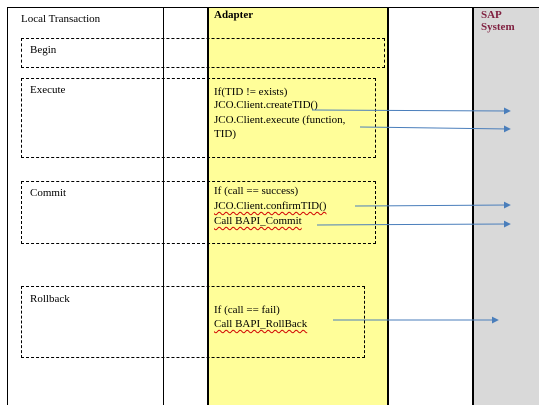 This screenshot has width=539, height=405. Describe the element at coordinates (7, 206) in the screenshot. I see `outer-left-border` at that location.